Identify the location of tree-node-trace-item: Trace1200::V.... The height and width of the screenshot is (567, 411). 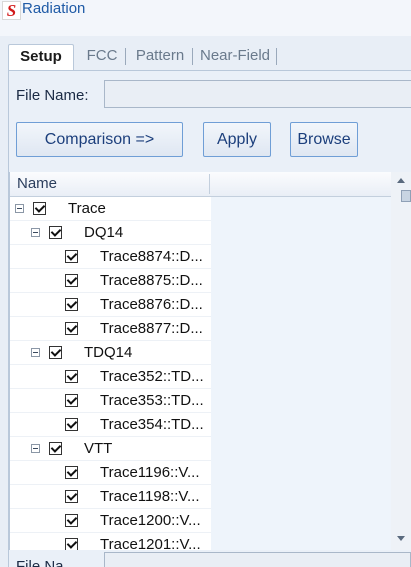
(110, 521).